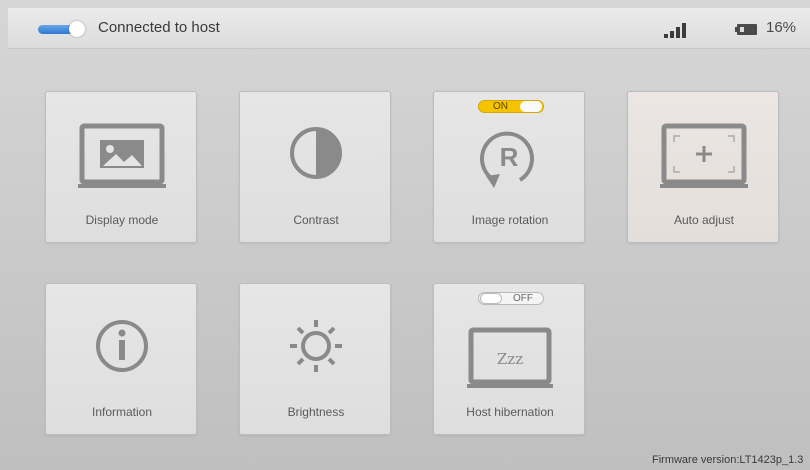 The width and height of the screenshot is (810, 470). Describe the element at coordinates (677, 30) in the screenshot. I see `signal-bars-icon` at that location.